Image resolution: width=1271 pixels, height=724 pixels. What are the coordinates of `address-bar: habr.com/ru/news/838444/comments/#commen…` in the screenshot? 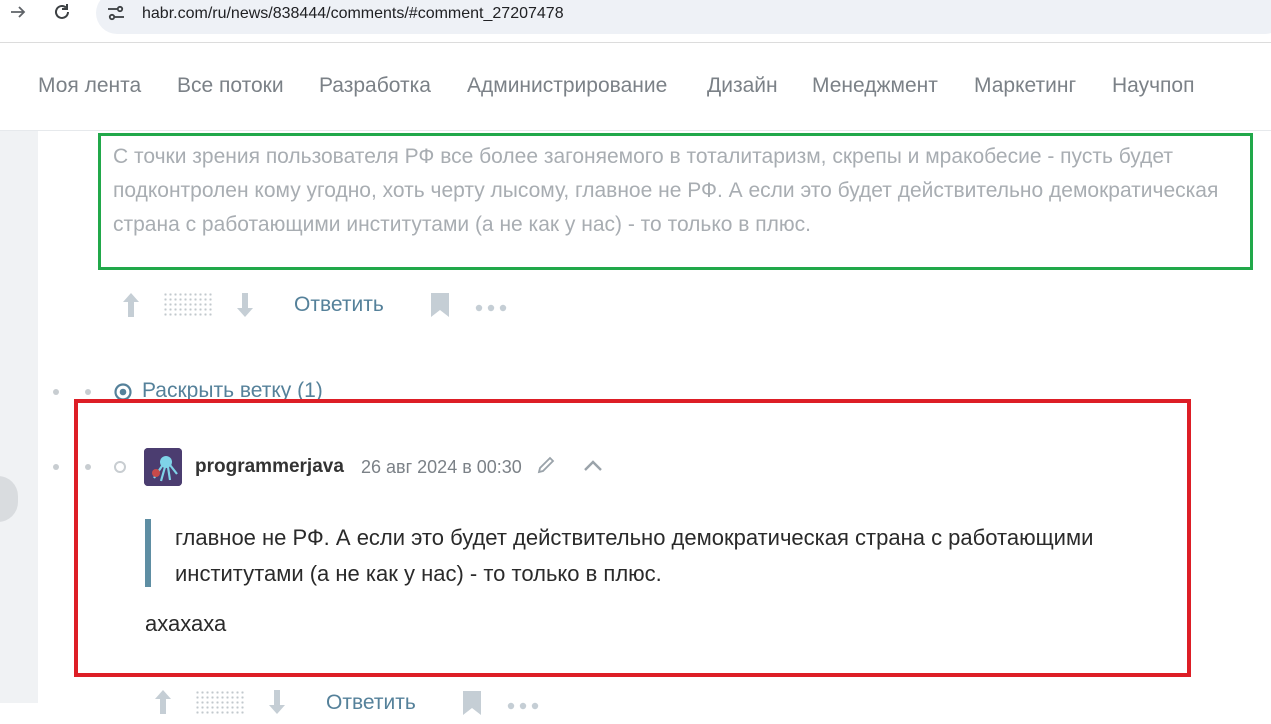 It's located at (683, 17).